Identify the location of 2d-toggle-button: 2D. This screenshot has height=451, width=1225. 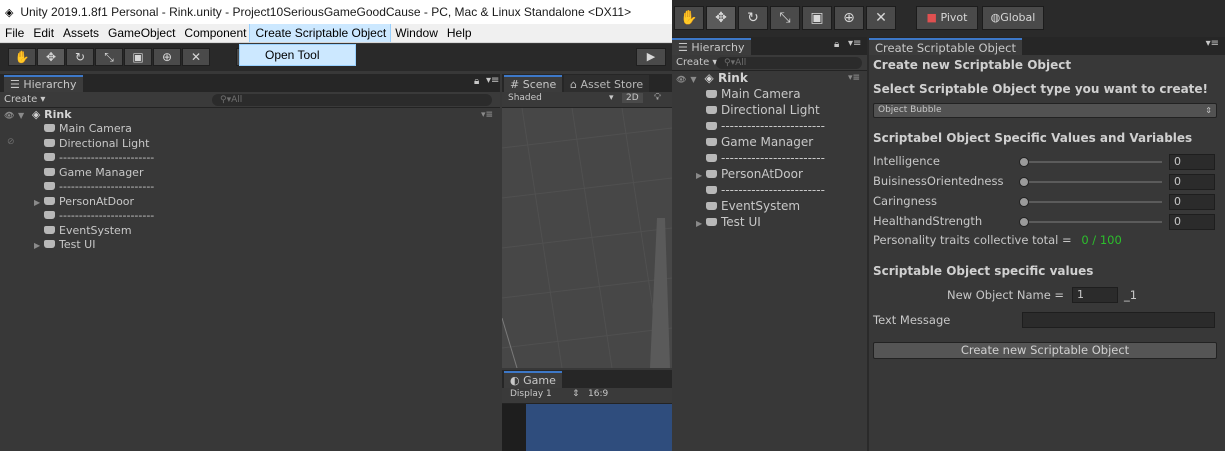
(632, 98).